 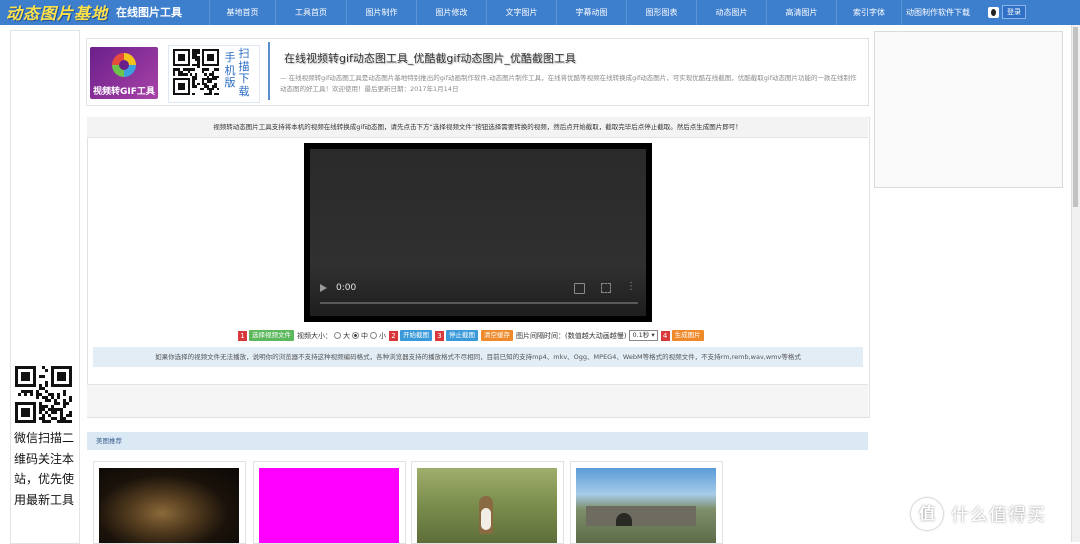 I want to click on step-1-badge: 1, so click(x=242, y=335).